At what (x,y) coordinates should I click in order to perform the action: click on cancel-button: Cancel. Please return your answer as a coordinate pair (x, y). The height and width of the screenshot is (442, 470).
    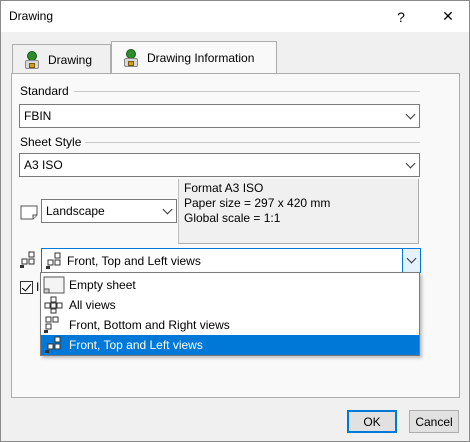
    Looking at the image, I should click on (434, 421).